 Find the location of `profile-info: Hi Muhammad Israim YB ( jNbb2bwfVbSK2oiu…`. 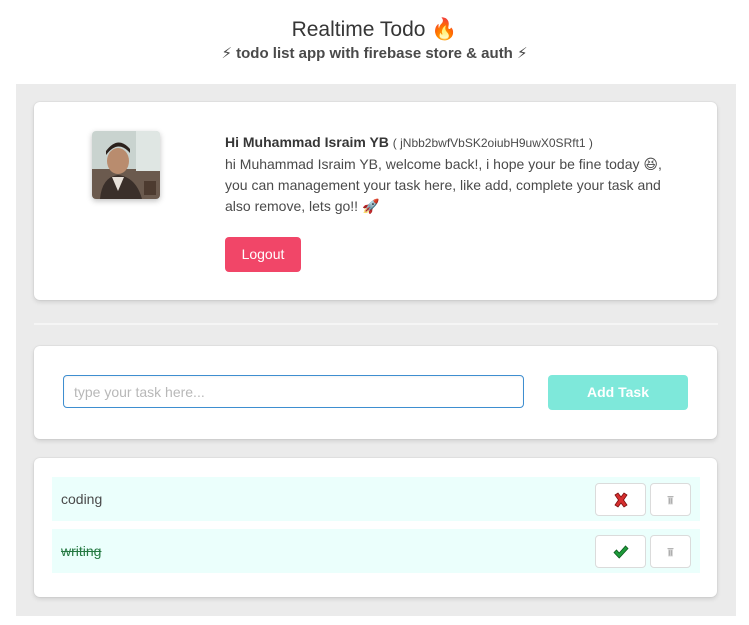

profile-info: Hi Muhammad Israim YB ( jNbb2bwfVbSK2oiu… is located at coordinates (455, 174).